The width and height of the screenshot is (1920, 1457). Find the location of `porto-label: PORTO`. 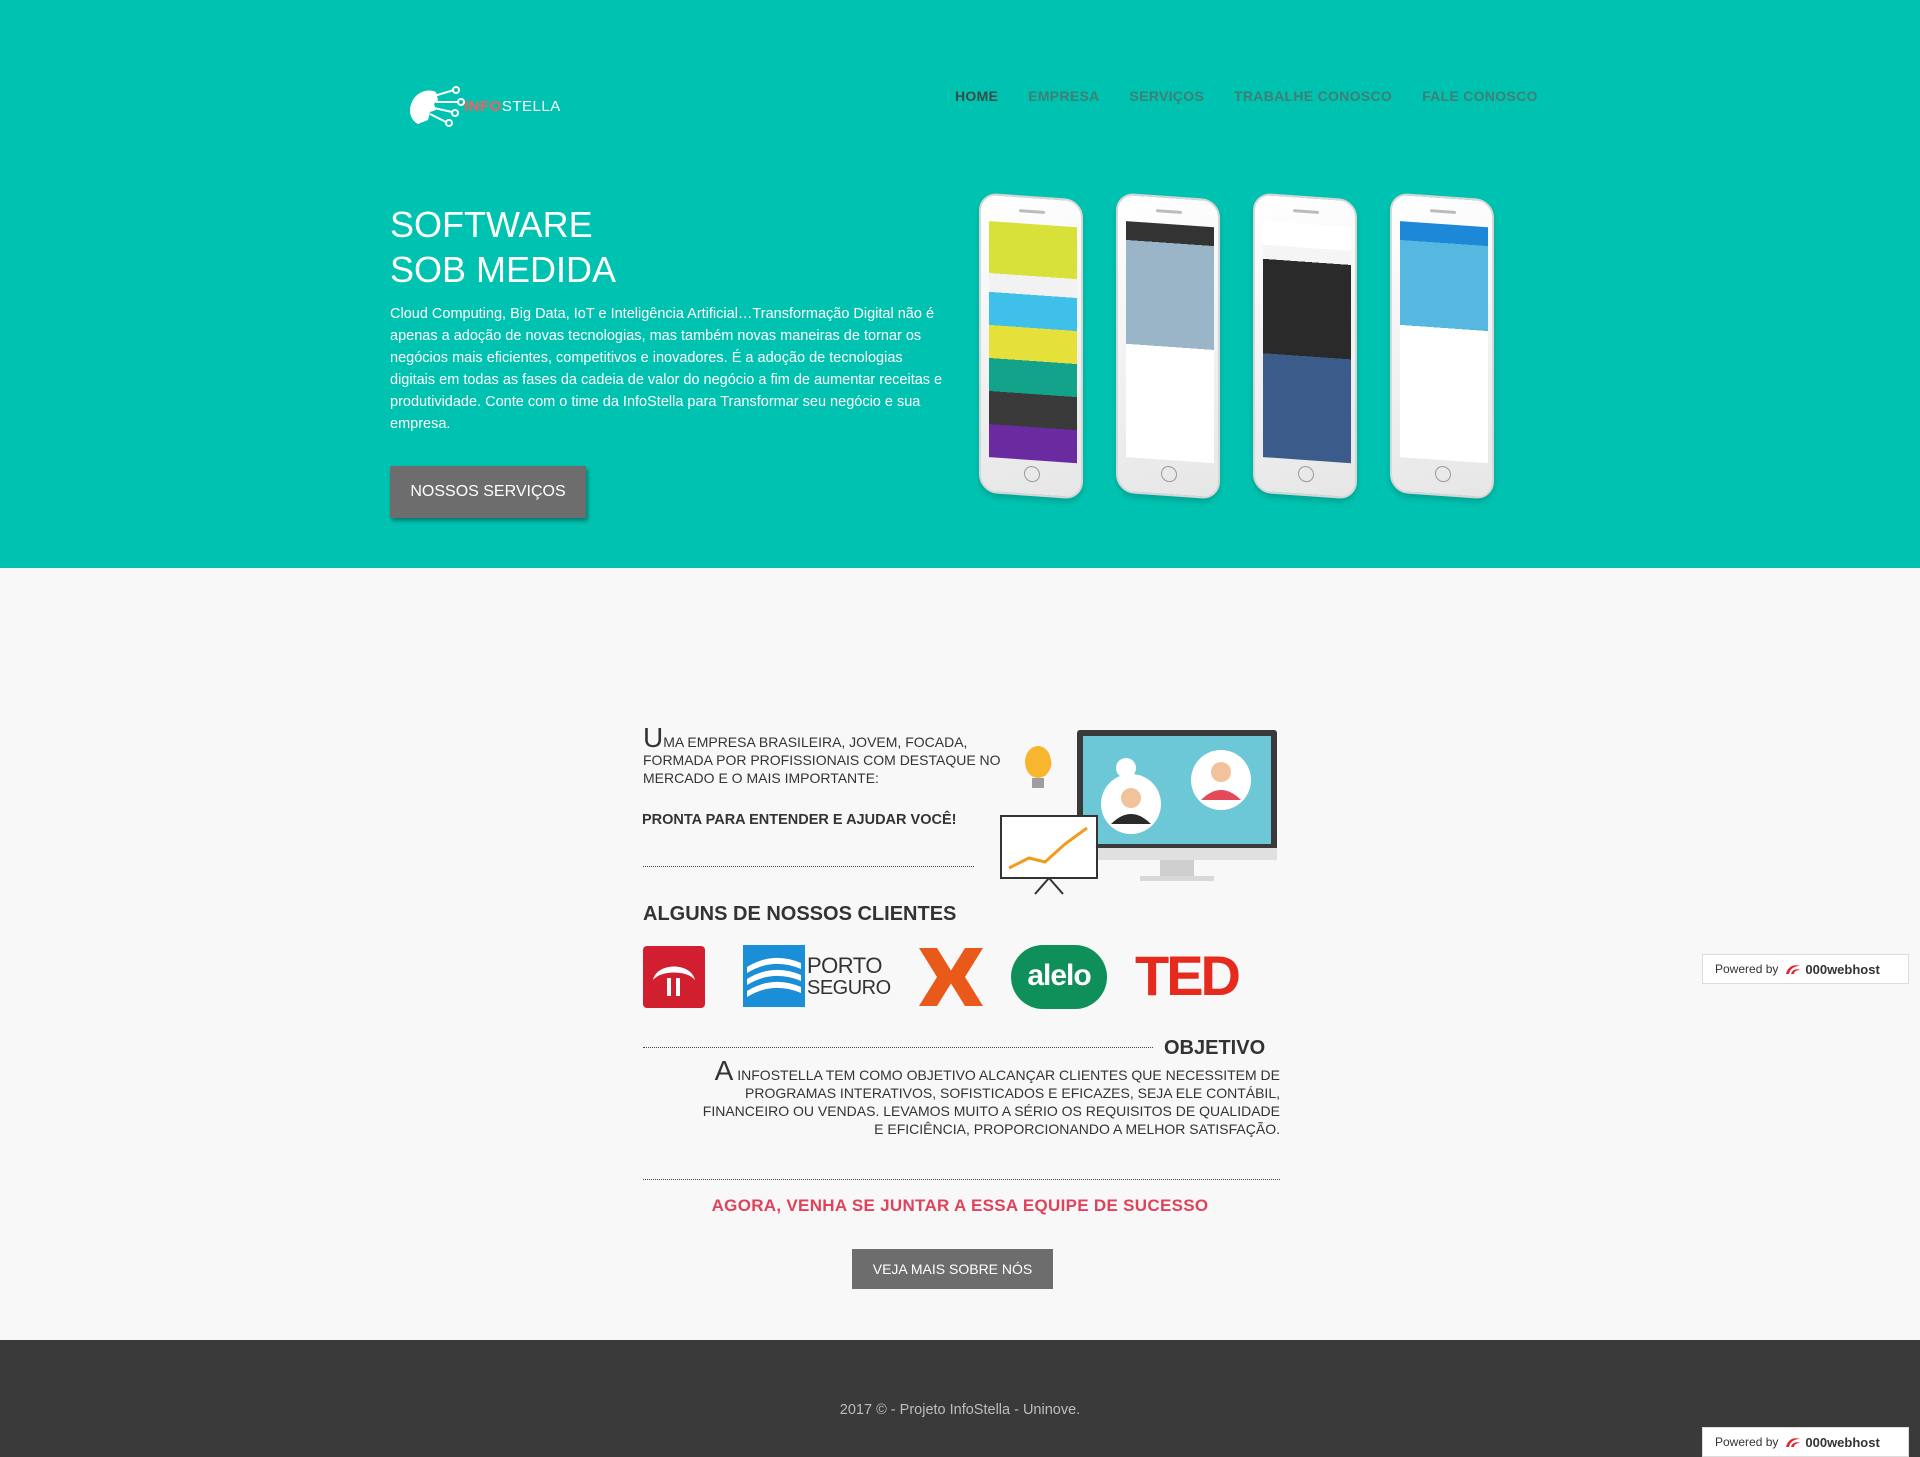

porto-label: PORTO is located at coordinates (844, 965).